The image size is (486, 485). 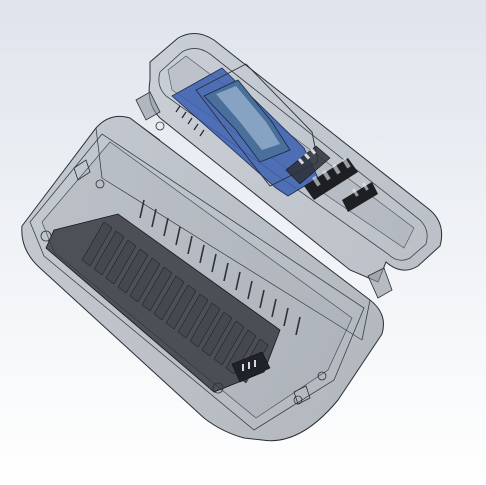 I want to click on mount-boss, so click(x=160, y=126).